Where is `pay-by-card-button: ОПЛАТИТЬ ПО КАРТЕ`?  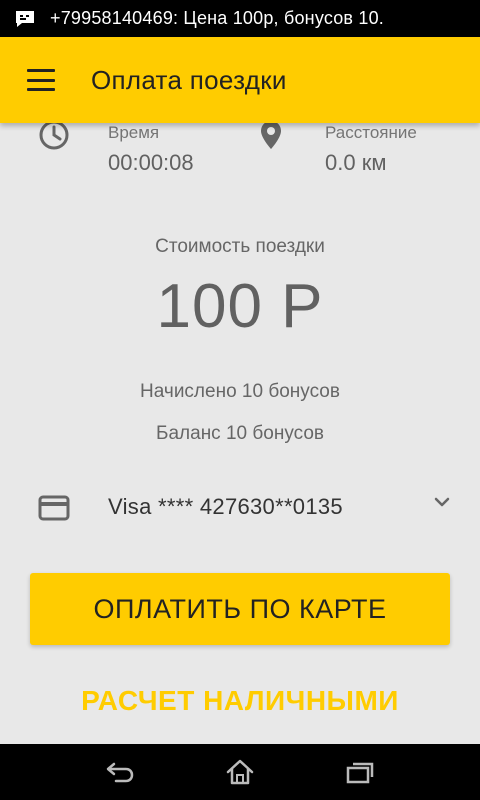
pay-by-card-button: ОПЛАТИТЬ ПО КАРТЕ is located at coordinates (240, 609).